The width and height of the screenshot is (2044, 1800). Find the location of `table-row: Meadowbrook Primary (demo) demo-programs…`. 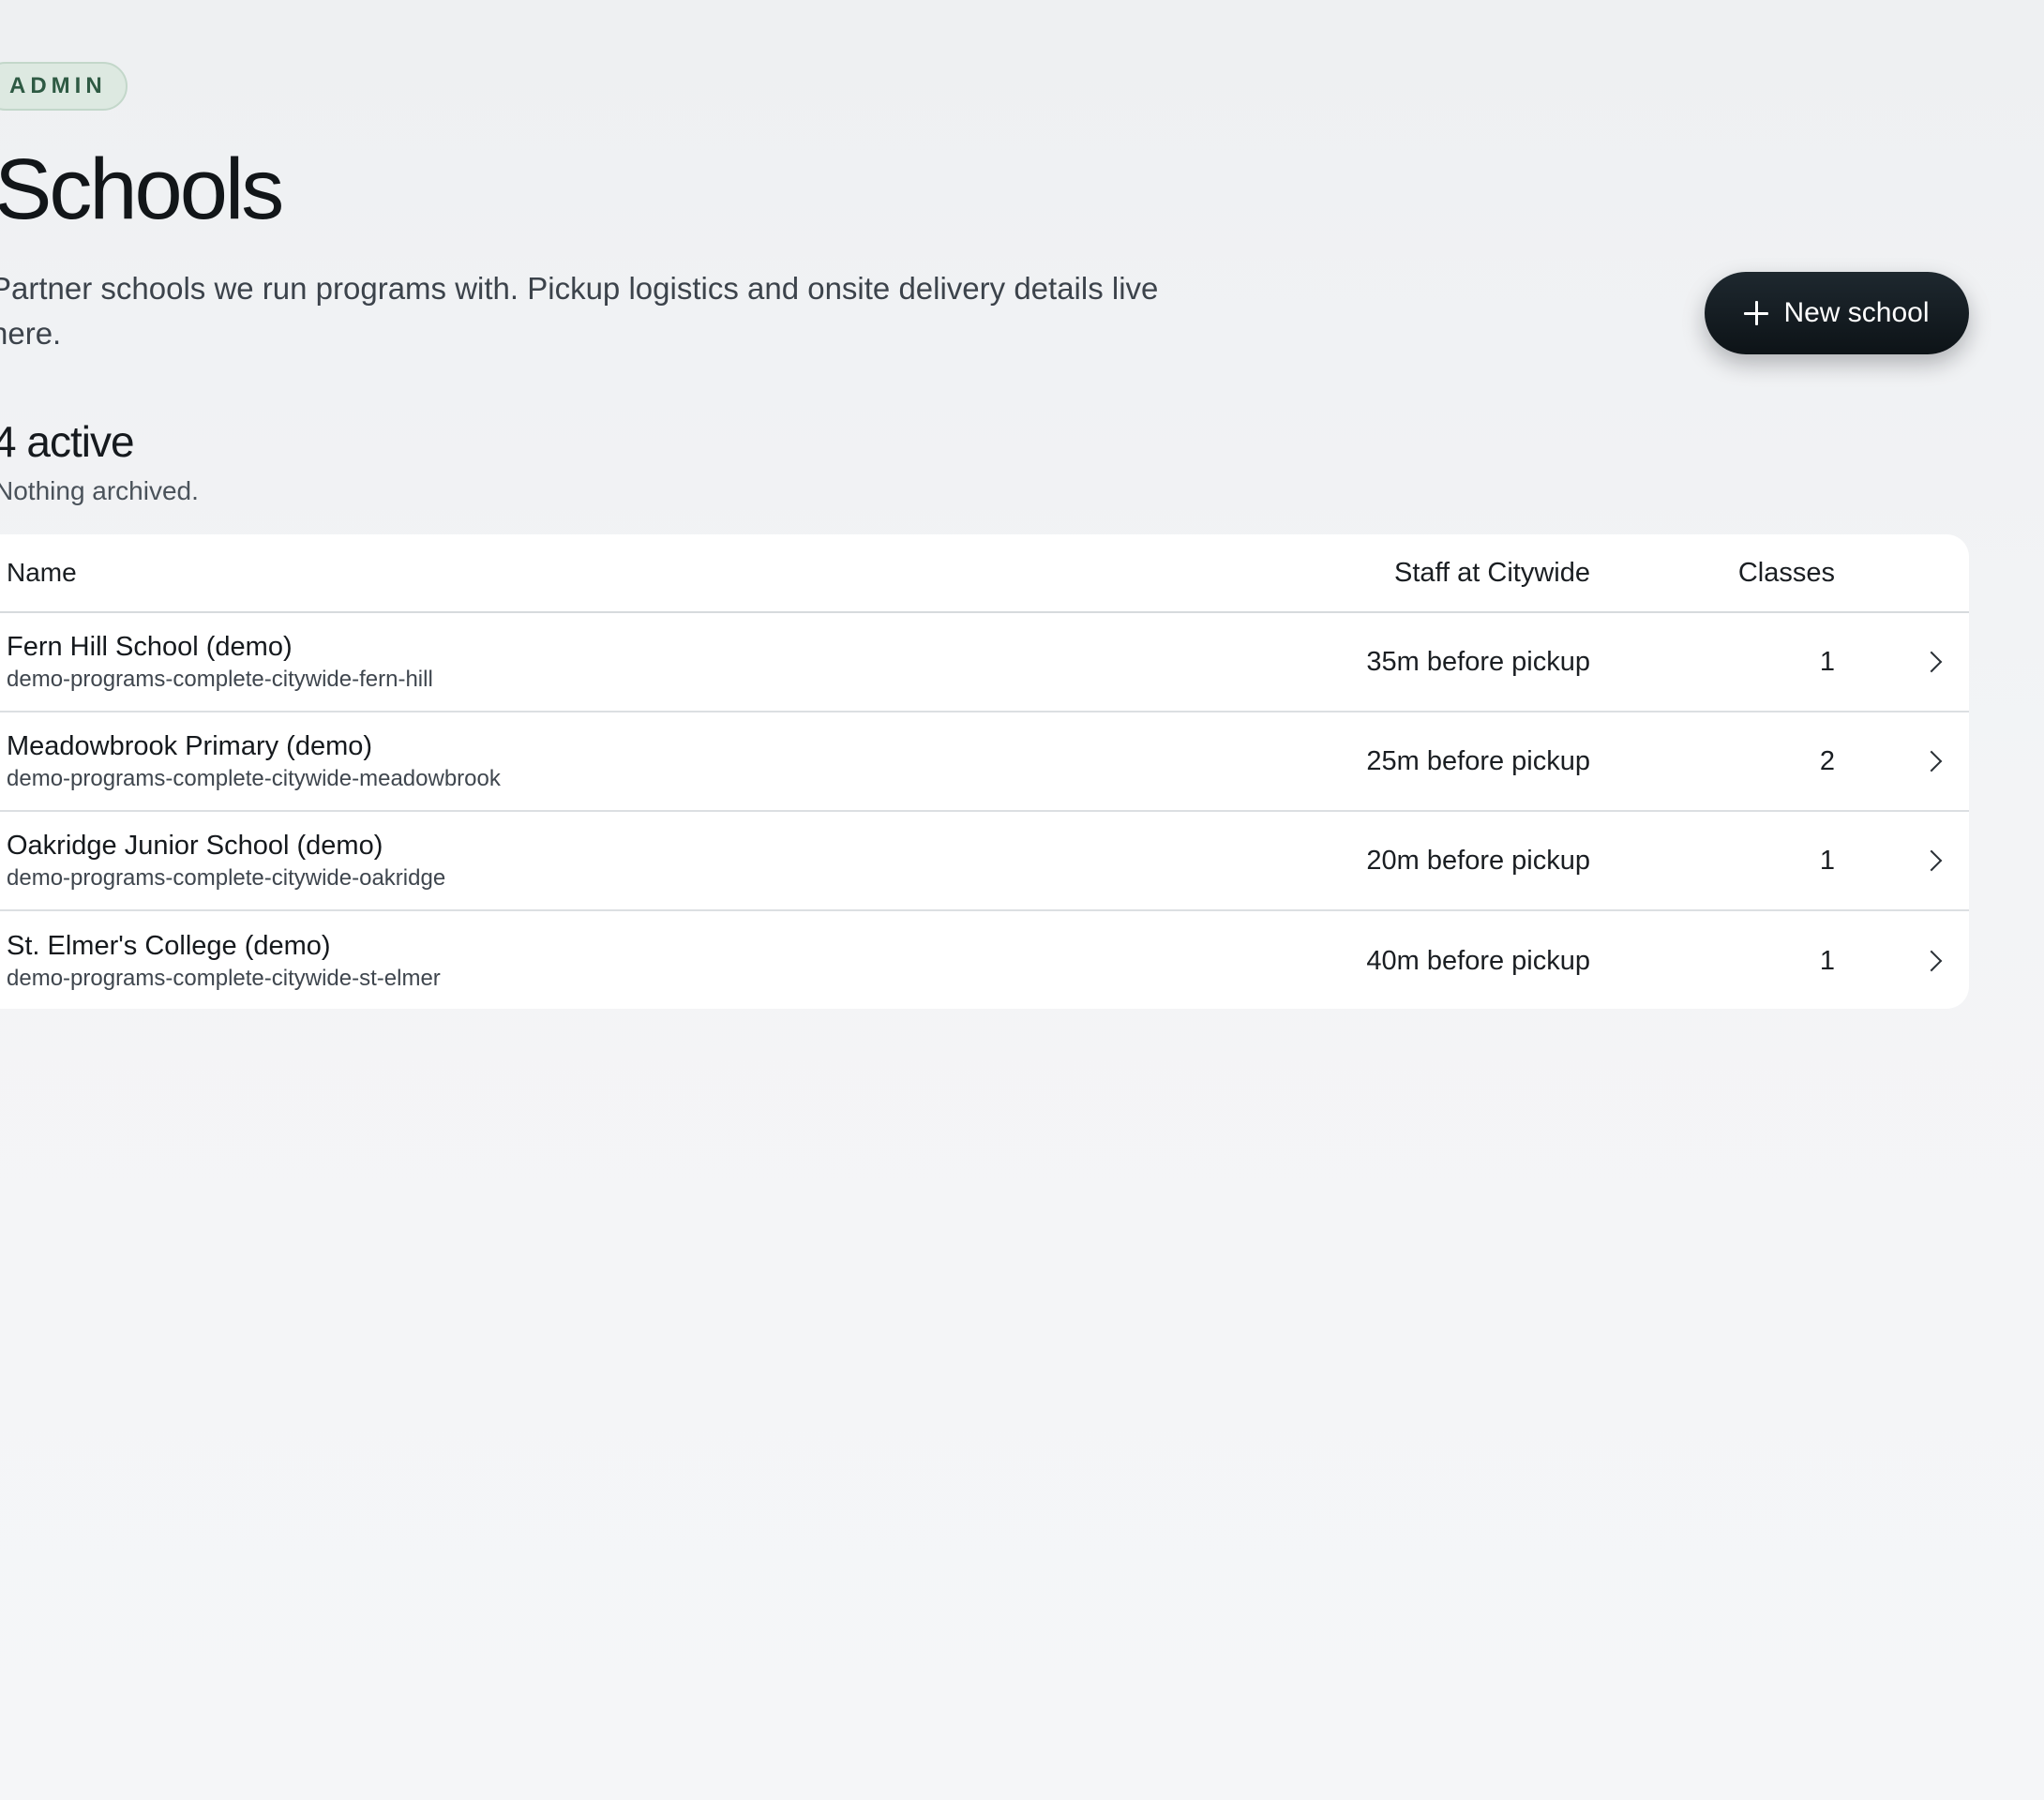

table-row: Meadowbrook Primary (demo) demo-programs… is located at coordinates (985, 762).